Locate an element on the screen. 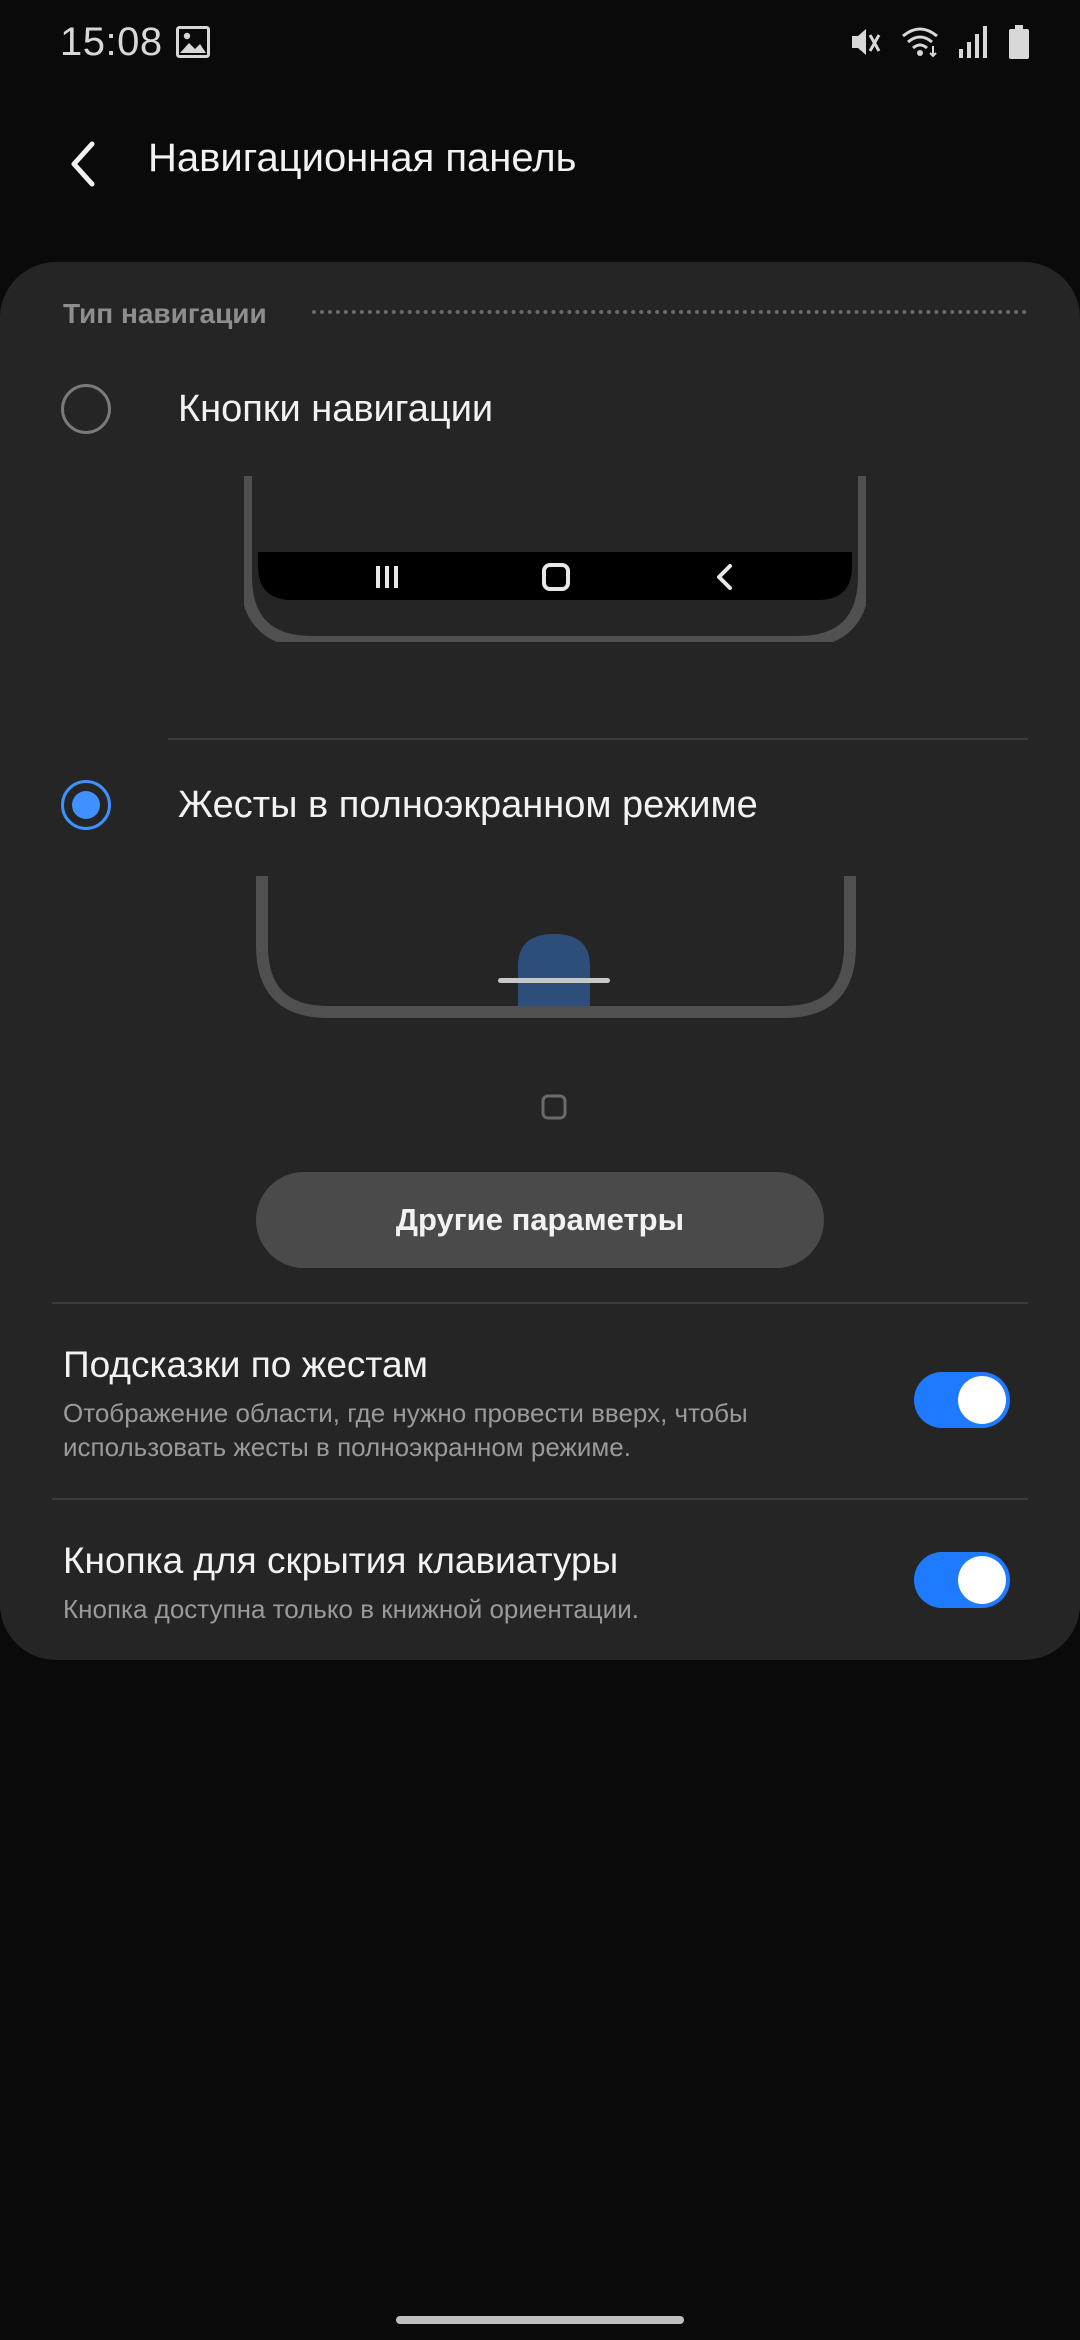 This screenshot has width=1080, height=2340. gesture-hints-toggle is located at coordinates (962, 1400).